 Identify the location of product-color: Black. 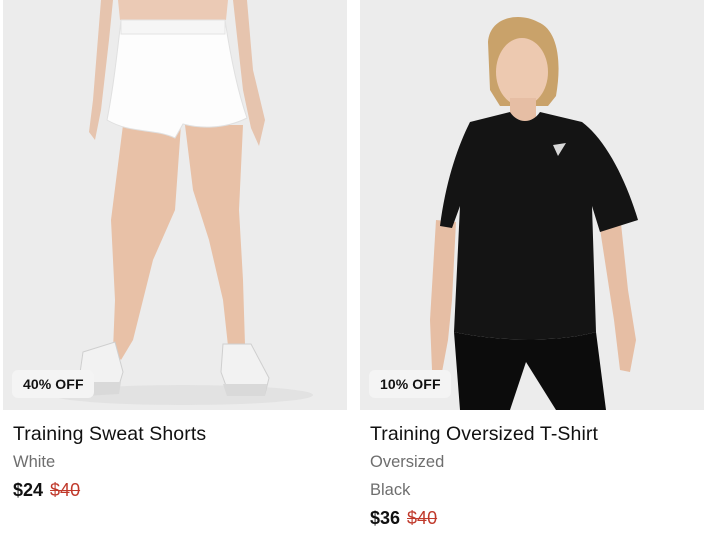
(390, 490).